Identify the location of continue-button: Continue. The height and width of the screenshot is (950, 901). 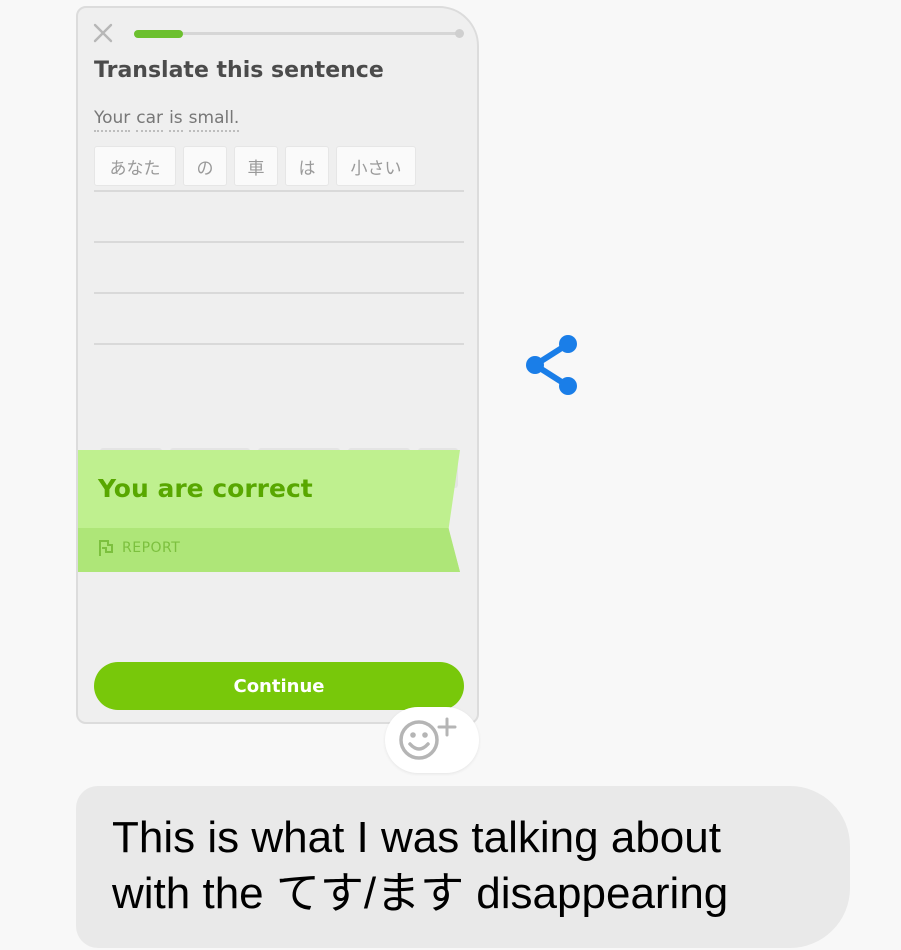
(279, 686).